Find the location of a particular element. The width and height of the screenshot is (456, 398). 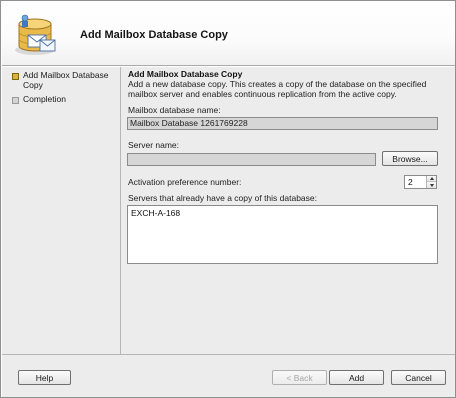

nav-step-completion: Completion is located at coordinates (65, 99).